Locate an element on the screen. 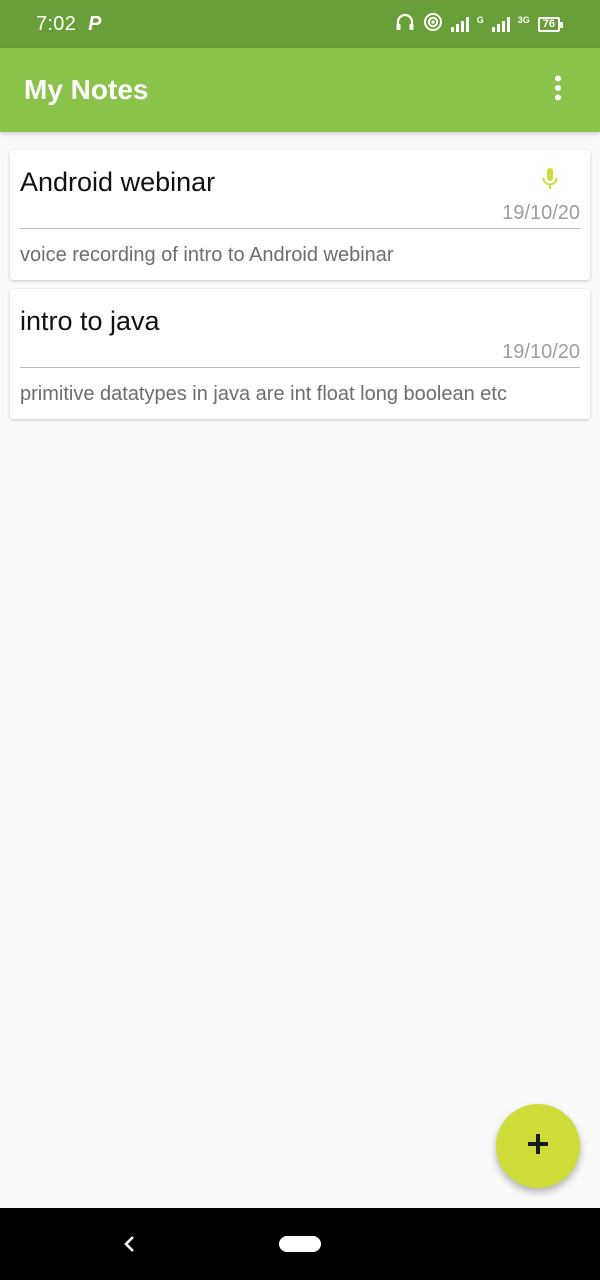 The height and width of the screenshot is (1280, 600). more-vert-icon is located at coordinates (558, 90).